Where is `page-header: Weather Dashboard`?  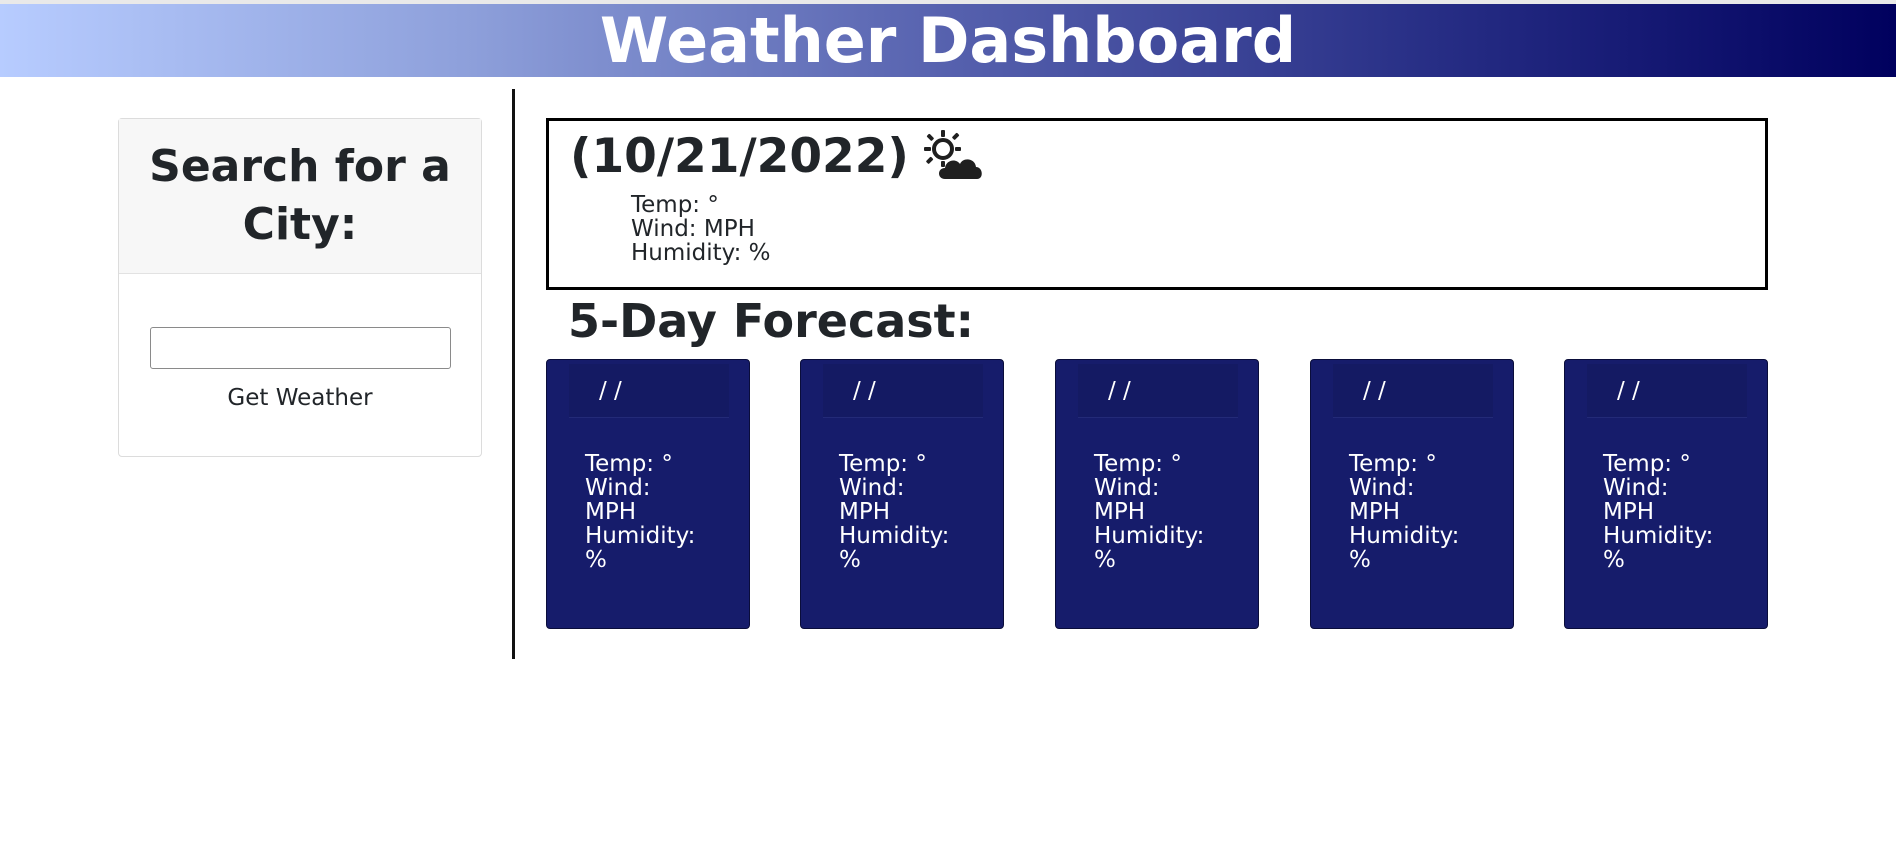
page-header: Weather Dashboard is located at coordinates (948, 40).